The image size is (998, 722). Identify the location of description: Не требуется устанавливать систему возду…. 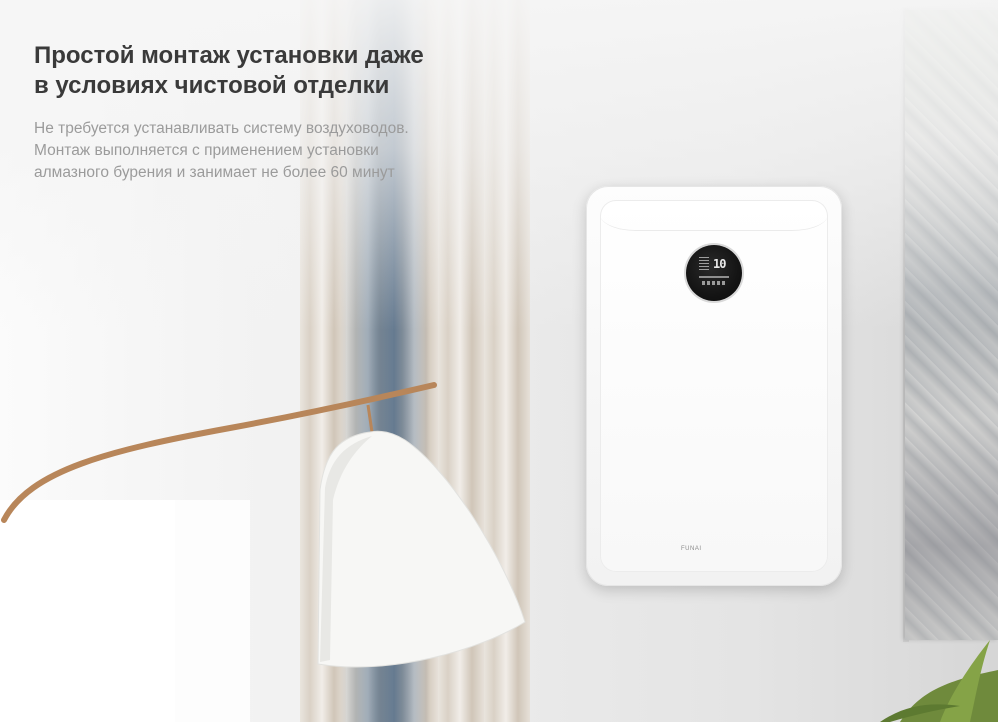
(274, 151).